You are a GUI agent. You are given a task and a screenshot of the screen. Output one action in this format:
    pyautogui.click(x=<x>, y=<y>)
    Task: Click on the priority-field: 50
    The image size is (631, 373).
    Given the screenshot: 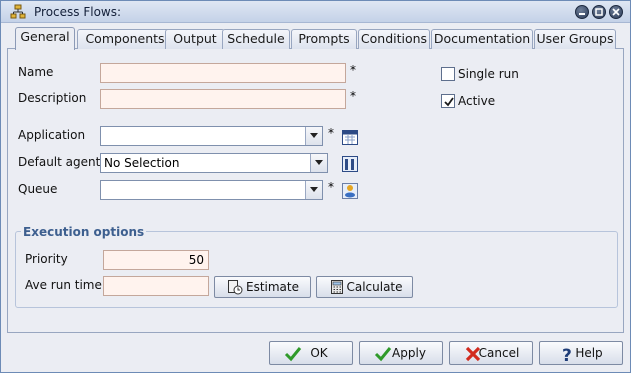 What is the action you would take?
    pyautogui.click(x=156, y=260)
    